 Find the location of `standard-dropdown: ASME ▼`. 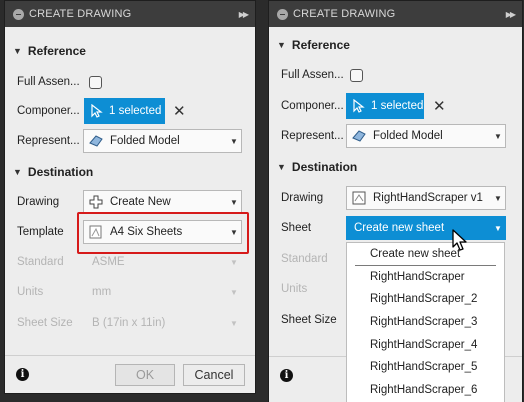

standard-dropdown: ASME ▼ is located at coordinates (162, 262).